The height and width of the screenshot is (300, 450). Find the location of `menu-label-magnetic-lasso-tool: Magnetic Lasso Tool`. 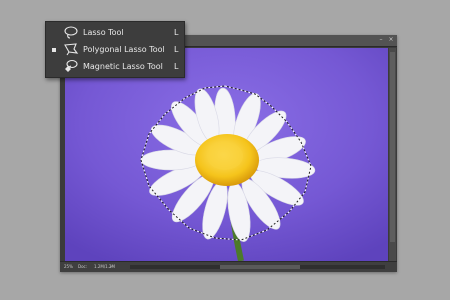

menu-label-magnetic-lasso-tool: Magnetic Lasso Tool is located at coordinates (123, 66).